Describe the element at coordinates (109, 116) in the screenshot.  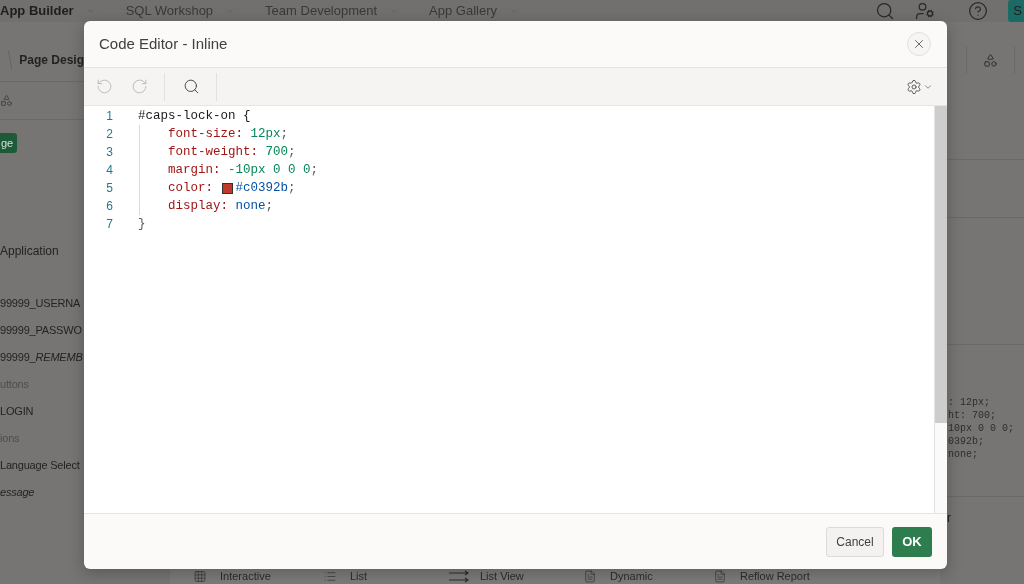
I see `line-number: 1` at that location.